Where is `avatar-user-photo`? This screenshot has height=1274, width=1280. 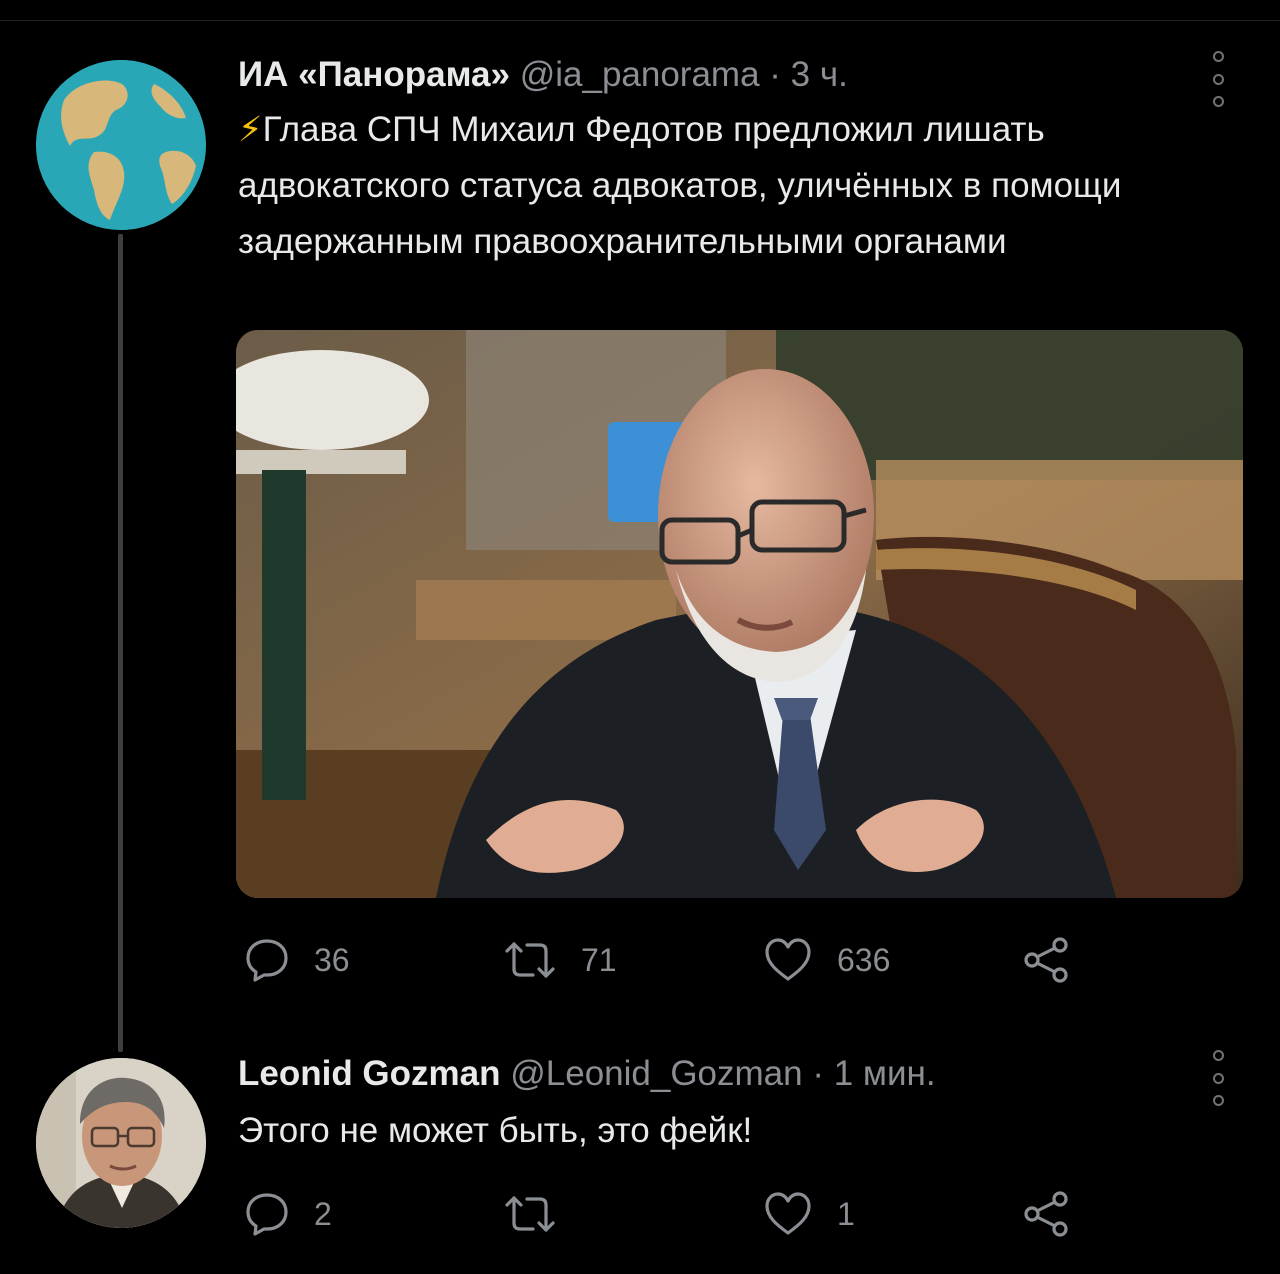 avatar-user-photo is located at coordinates (121, 1143).